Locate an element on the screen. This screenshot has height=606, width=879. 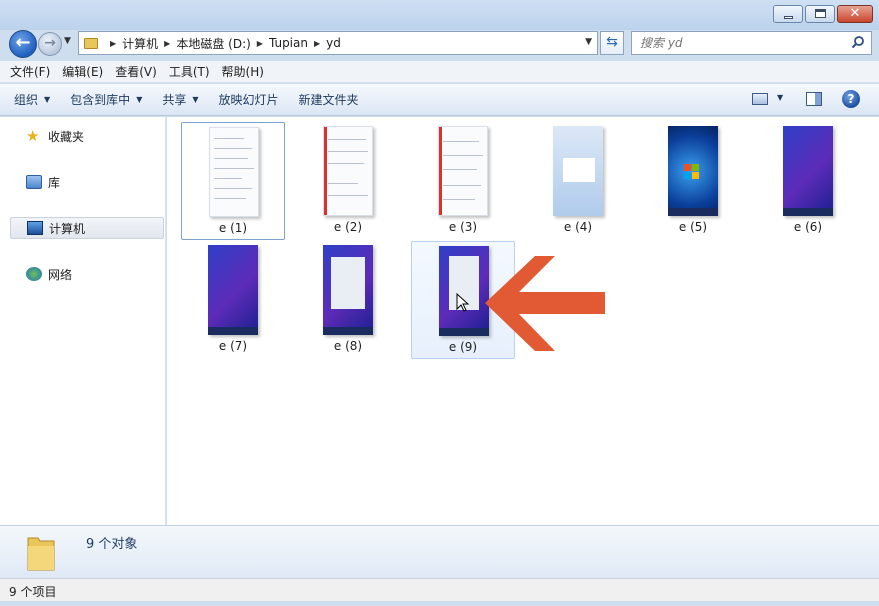
organize-button: 组织 ▼ is located at coordinates (32, 99).